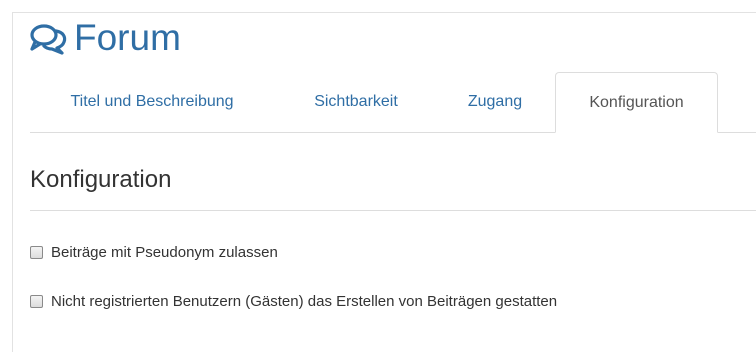 This screenshot has height=352, width=756. What do you see at coordinates (164, 252) in the screenshot?
I see `option-label: Beiträge mit Pseudonym zulassen` at bounding box center [164, 252].